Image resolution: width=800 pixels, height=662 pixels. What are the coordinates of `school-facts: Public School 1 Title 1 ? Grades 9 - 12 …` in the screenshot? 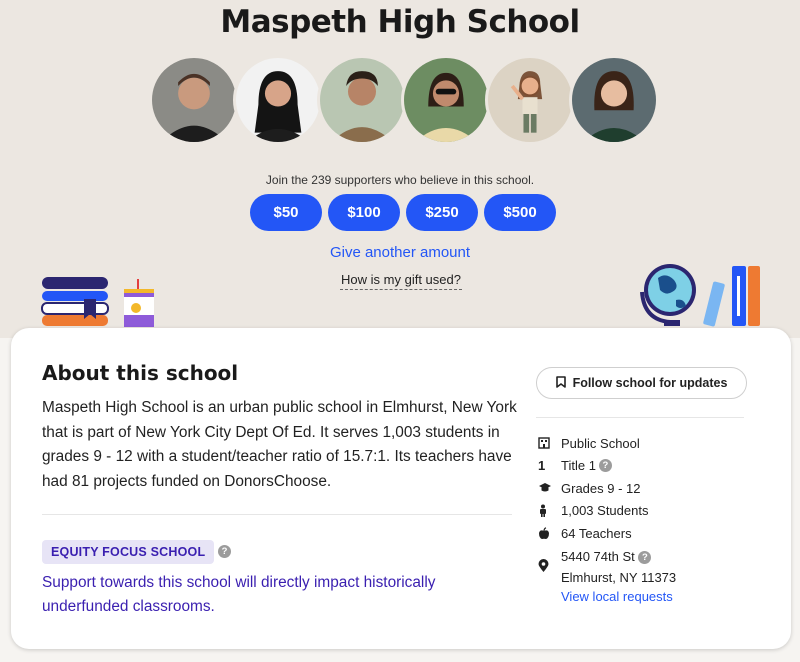 It's located at (651, 519).